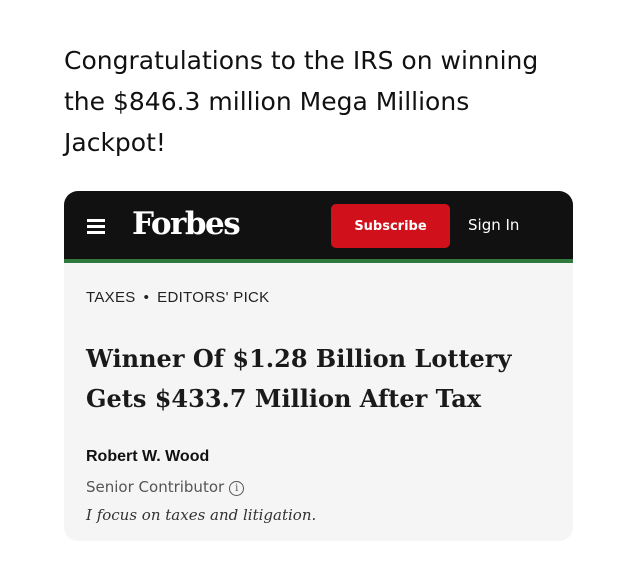 This screenshot has width=640, height=580. What do you see at coordinates (284, 398) in the screenshot?
I see `headline-line-2: Gets $433.7 Million After Tax` at bounding box center [284, 398].